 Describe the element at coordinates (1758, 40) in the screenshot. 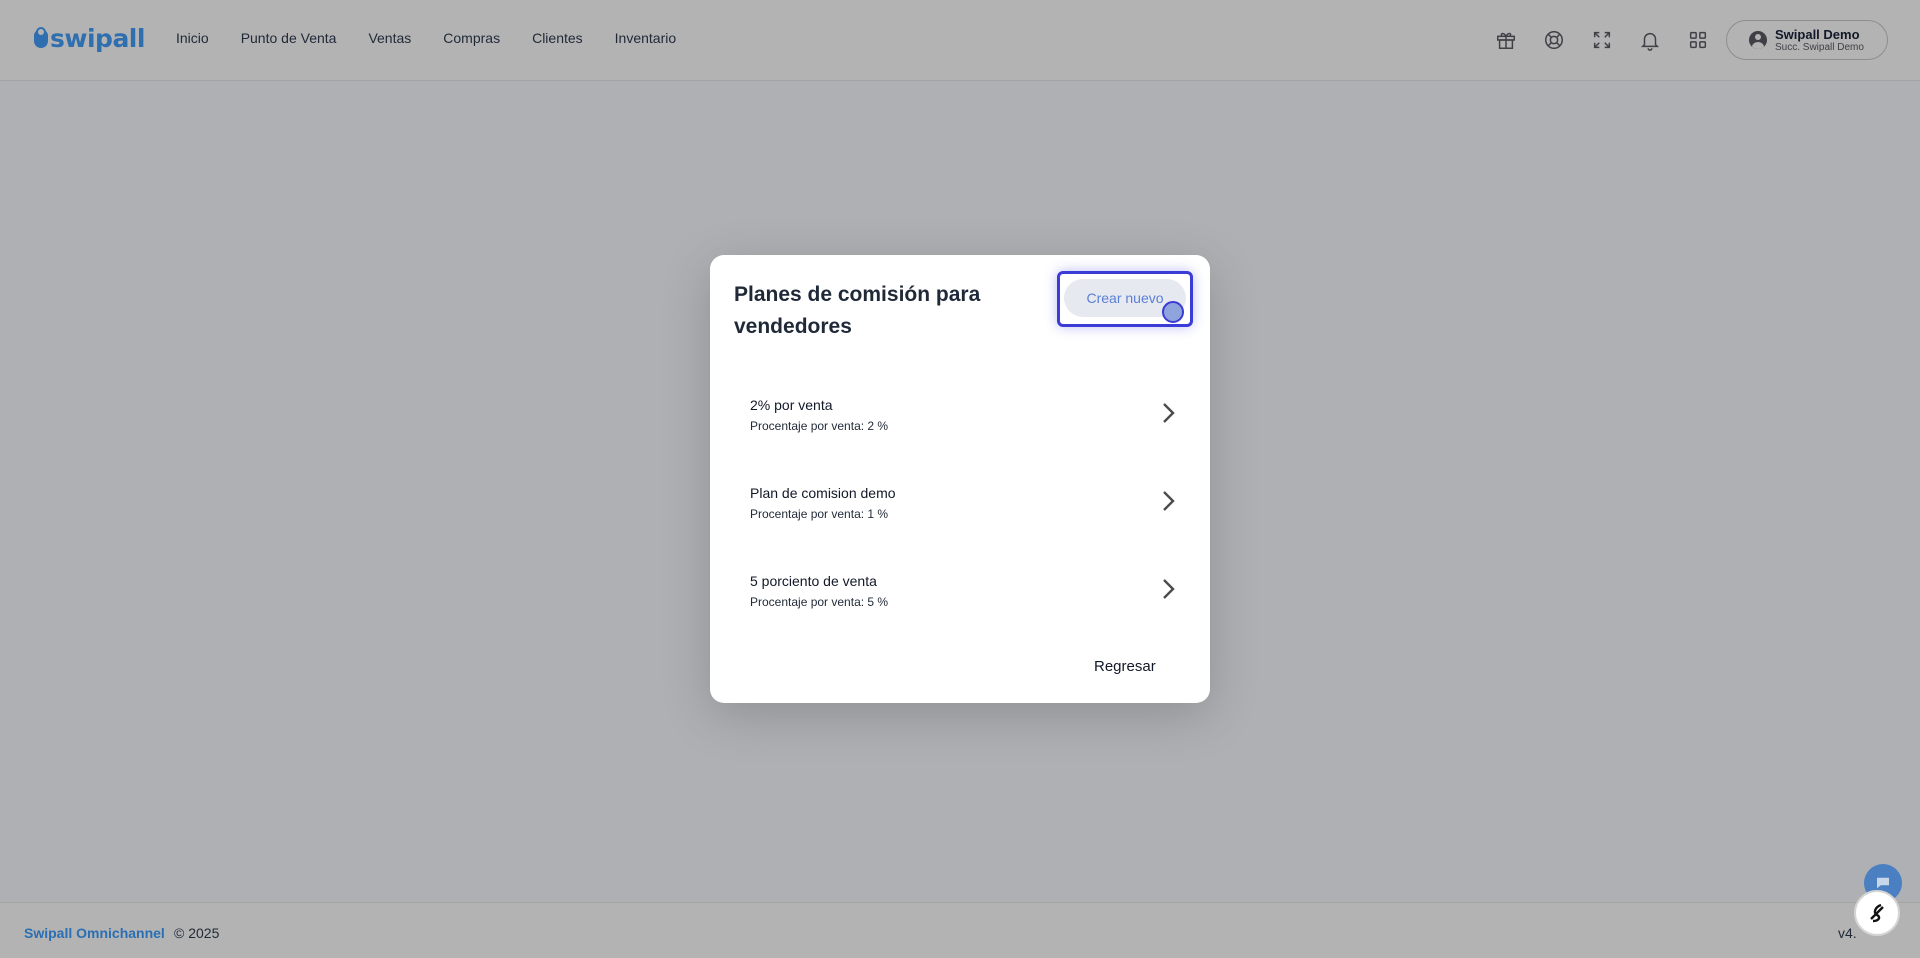

I see `avatar-icon` at that location.